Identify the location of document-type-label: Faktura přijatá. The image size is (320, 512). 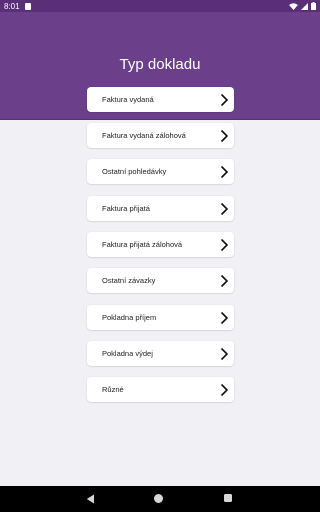
(126, 208).